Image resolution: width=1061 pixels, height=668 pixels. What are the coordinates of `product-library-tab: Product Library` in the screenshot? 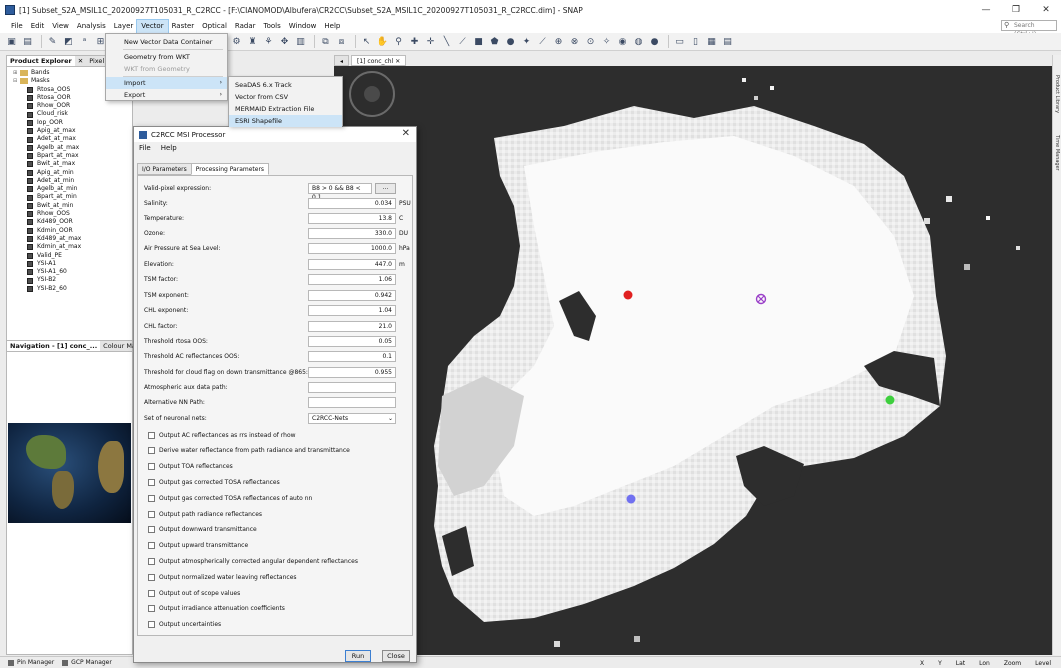 It's located at (1057, 94).